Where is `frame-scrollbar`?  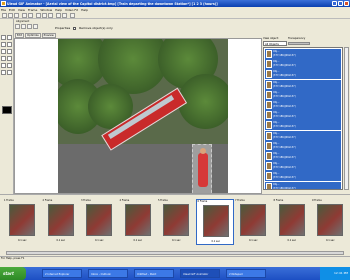
frame-scrollbar is located at coordinates (175, 253).